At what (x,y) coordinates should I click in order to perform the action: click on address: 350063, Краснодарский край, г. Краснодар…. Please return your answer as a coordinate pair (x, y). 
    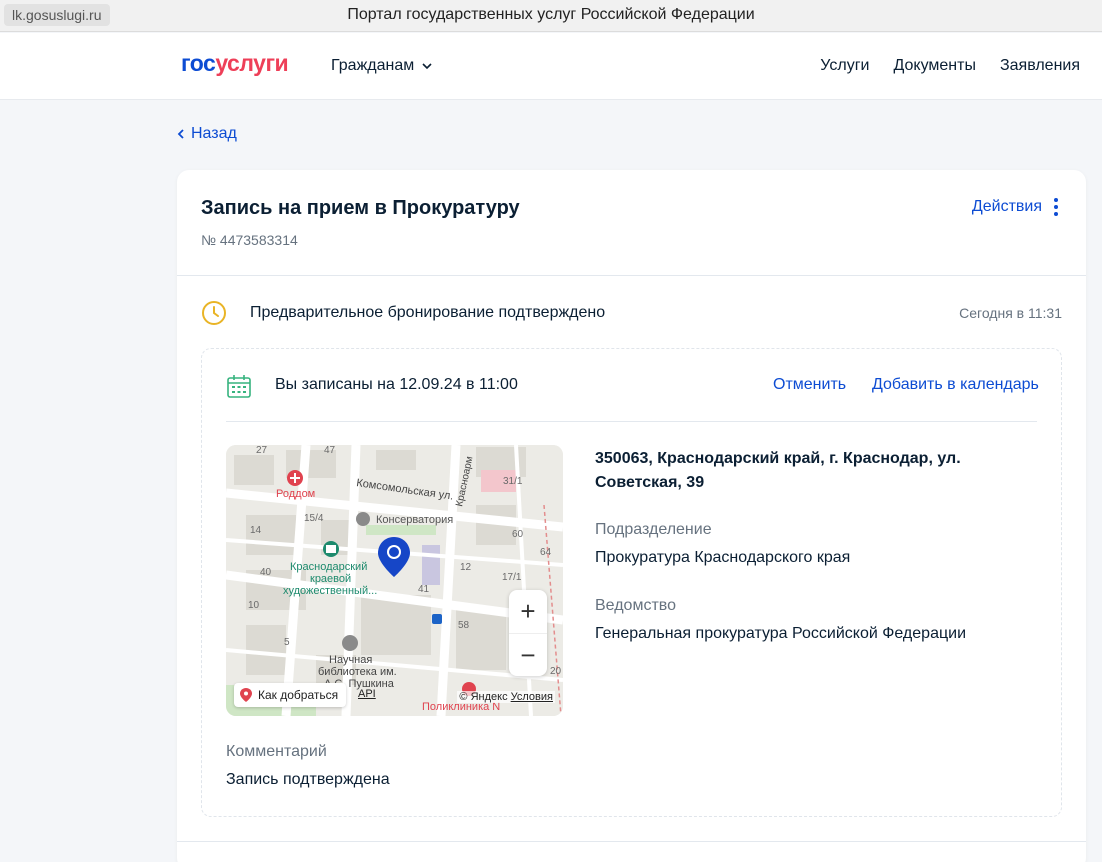
    Looking at the image, I should click on (778, 470).